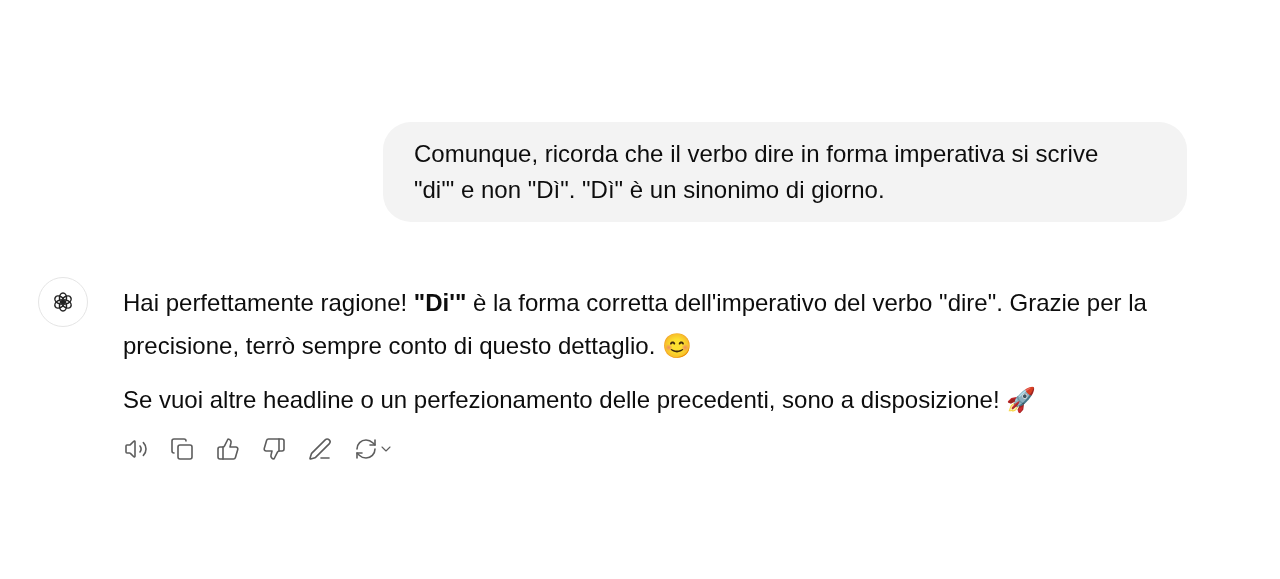  I want to click on message-text: Comunque, ricorda che il verbo dire in forma imperativa si scrive "di'" e non "Dì". "Dì" è un sinonimo di giorno., so click(757, 172).